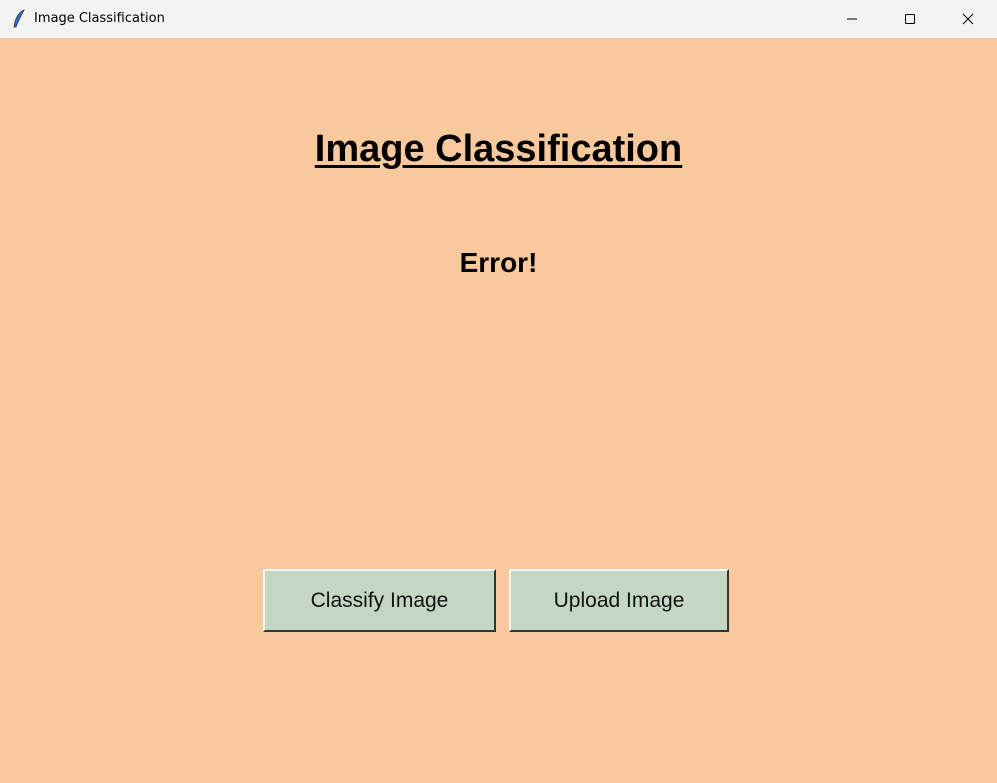  I want to click on maximize-button, so click(910, 19).